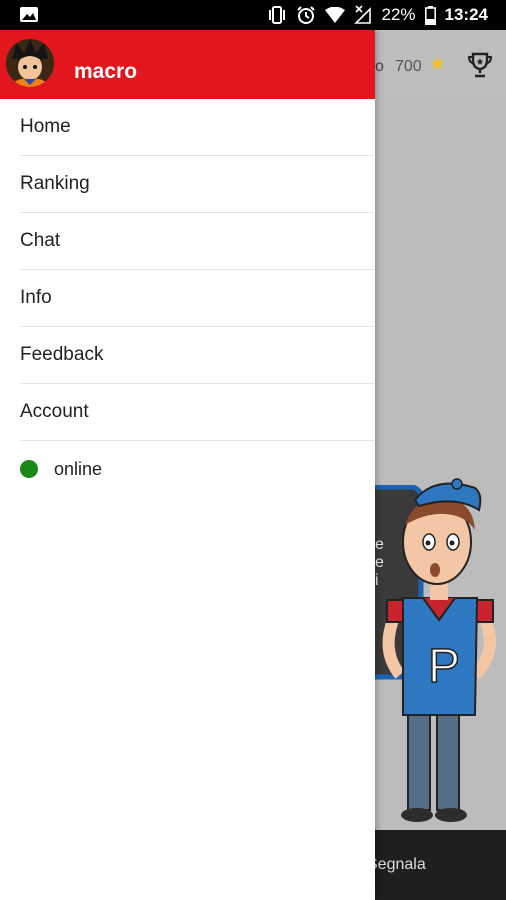 The height and width of the screenshot is (900, 506). What do you see at coordinates (45, 126) in the screenshot?
I see `menu-item-label: Home` at bounding box center [45, 126].